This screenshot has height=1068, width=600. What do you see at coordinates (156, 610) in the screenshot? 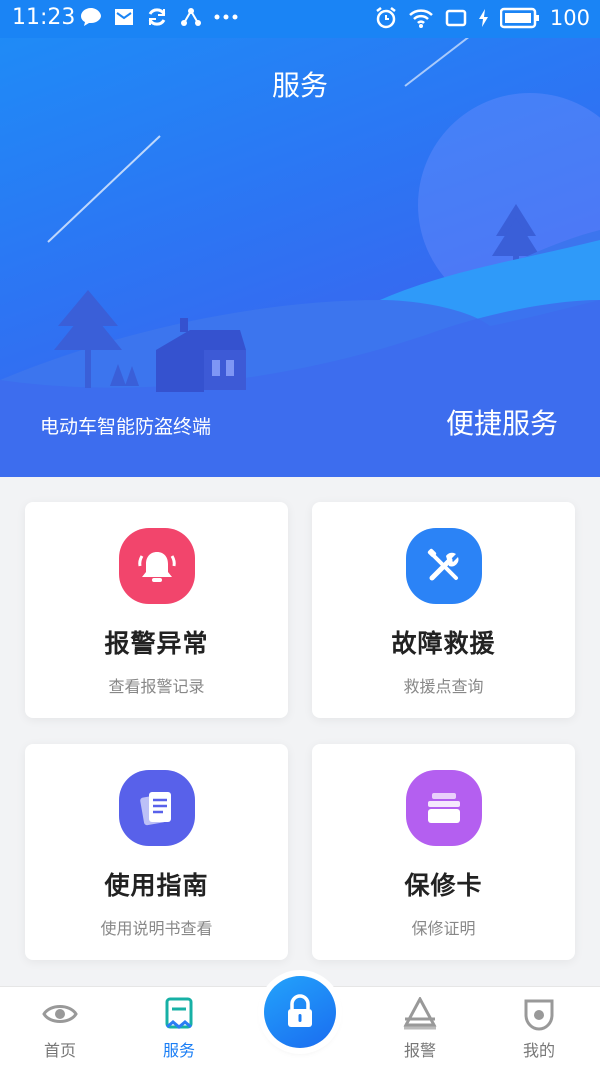
I see `service-card-alarm: 报警异常 查看报警记录` at bounding box center [156, 610].